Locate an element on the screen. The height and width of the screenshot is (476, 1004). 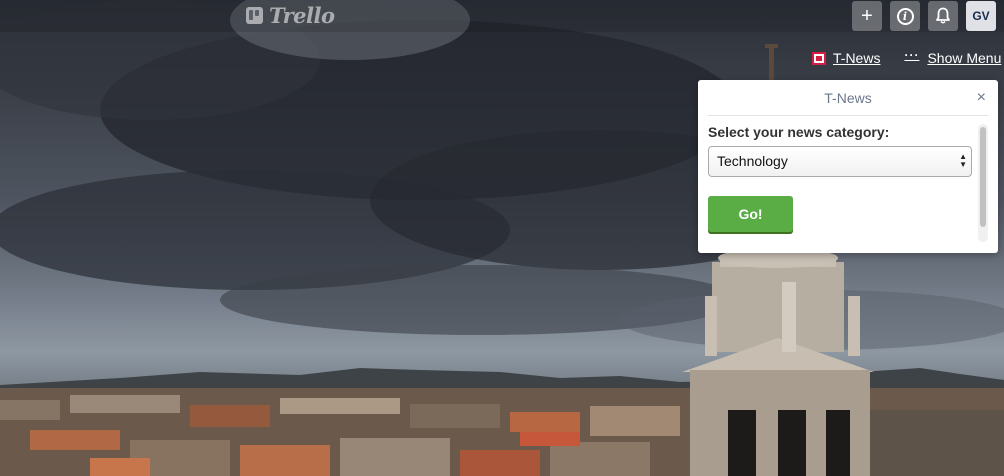
top-header: Trello + i GV is located at coordinates (502, 16).